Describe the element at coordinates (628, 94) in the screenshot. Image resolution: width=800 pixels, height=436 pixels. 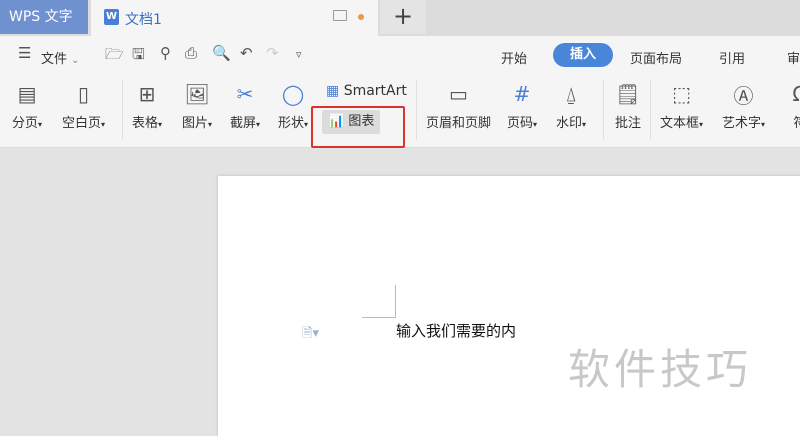
I see `comment-icon: 🗒` at that location.